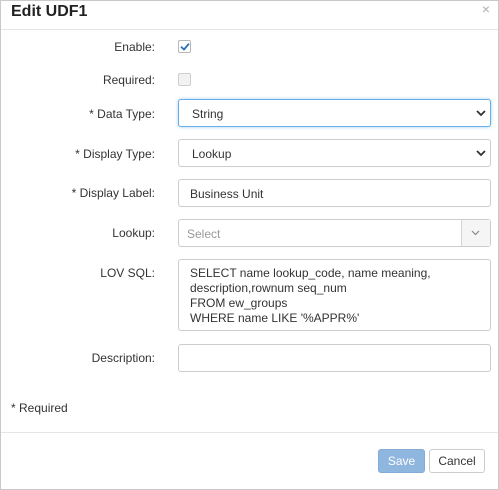  I want to click on lookup-dropdown-button, so click(475, 233).